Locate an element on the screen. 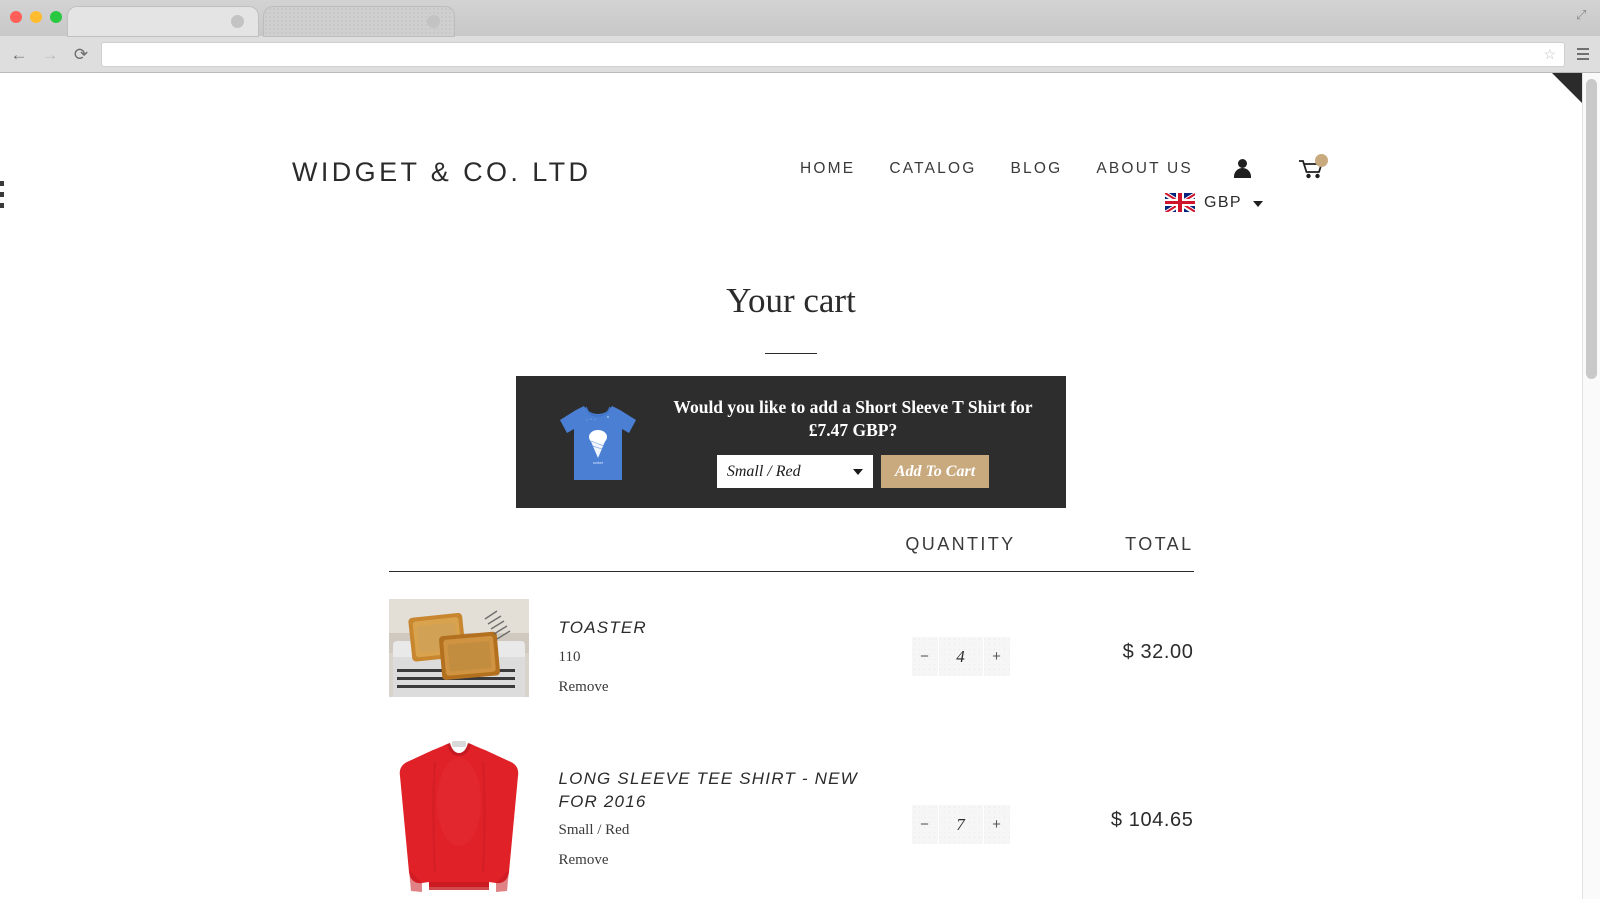  table-row: TOASTER 110 Remove − 4 + $ 32.00 is located at coordinates (791, 637).